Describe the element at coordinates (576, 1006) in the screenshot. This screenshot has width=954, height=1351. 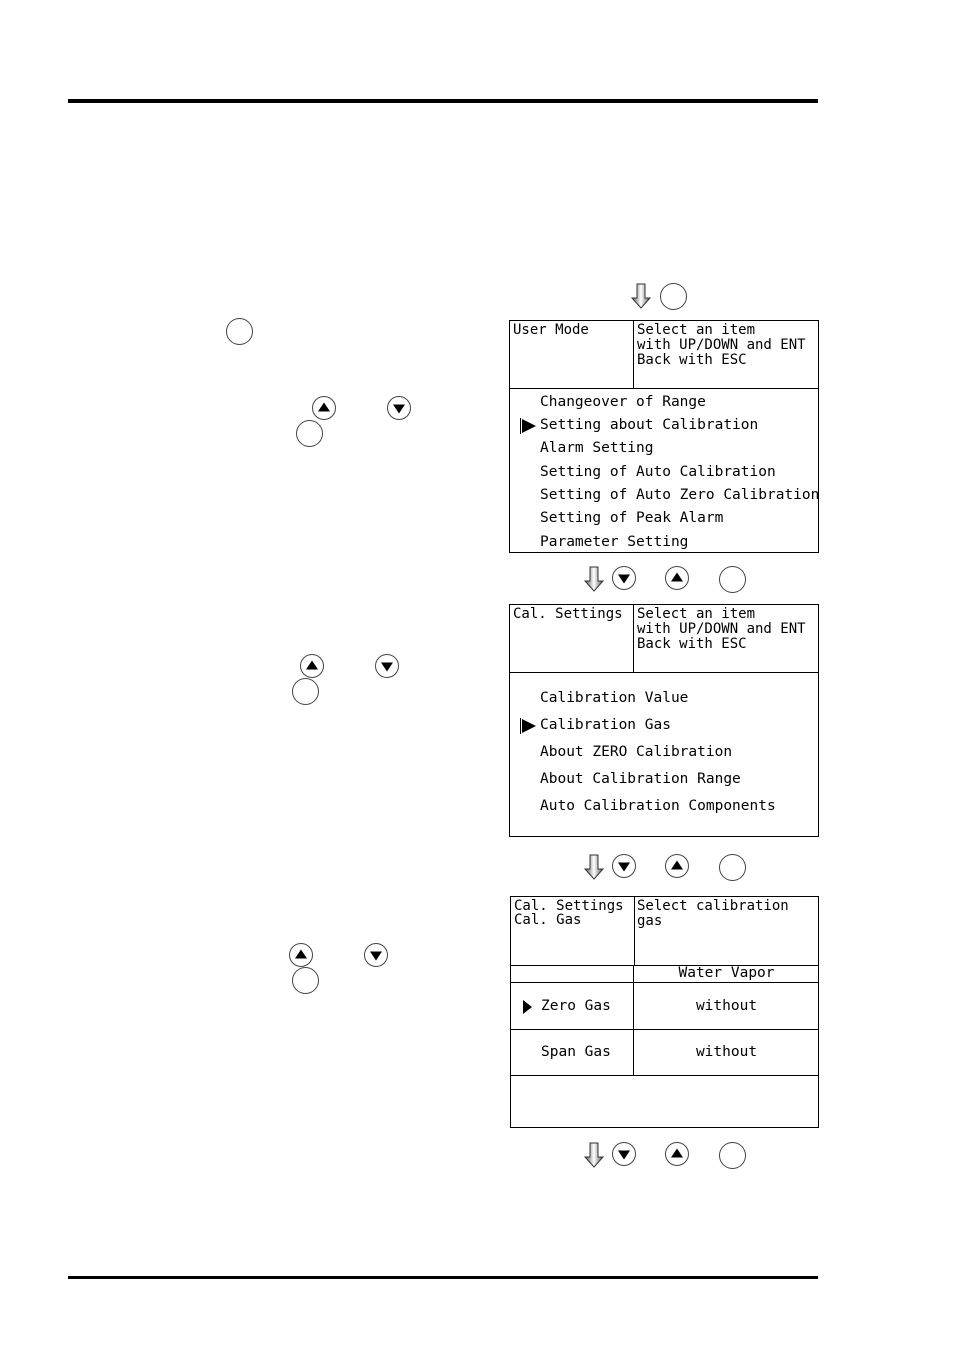
I see `row-label-zero-gas: Zero Gas` at that location.